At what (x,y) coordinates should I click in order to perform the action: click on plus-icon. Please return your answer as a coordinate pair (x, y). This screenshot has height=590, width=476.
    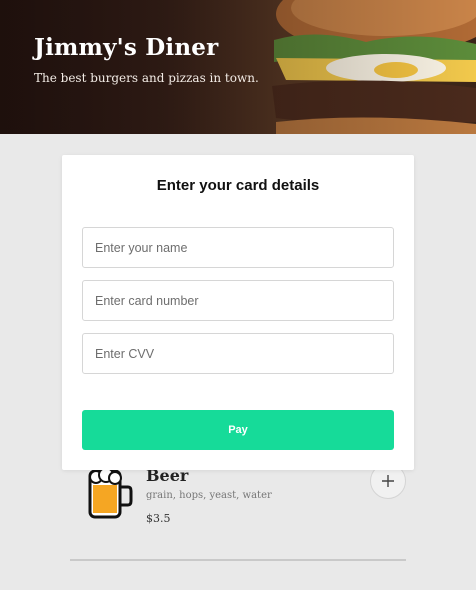
    Looking at the image, I should click on (388, 481).